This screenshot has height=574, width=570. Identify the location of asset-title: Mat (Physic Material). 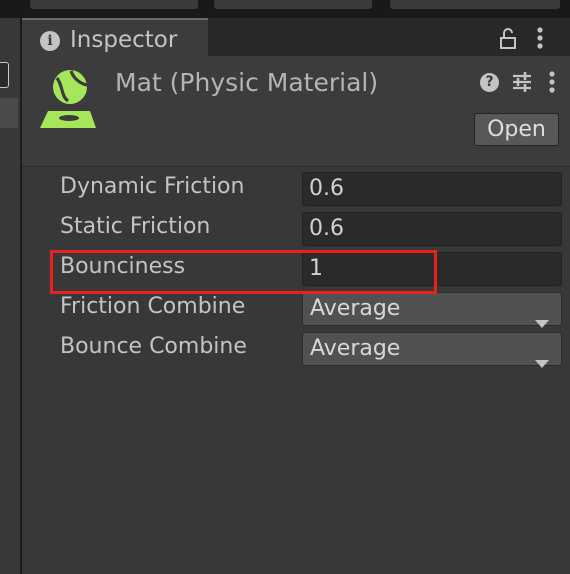
(247, 82).